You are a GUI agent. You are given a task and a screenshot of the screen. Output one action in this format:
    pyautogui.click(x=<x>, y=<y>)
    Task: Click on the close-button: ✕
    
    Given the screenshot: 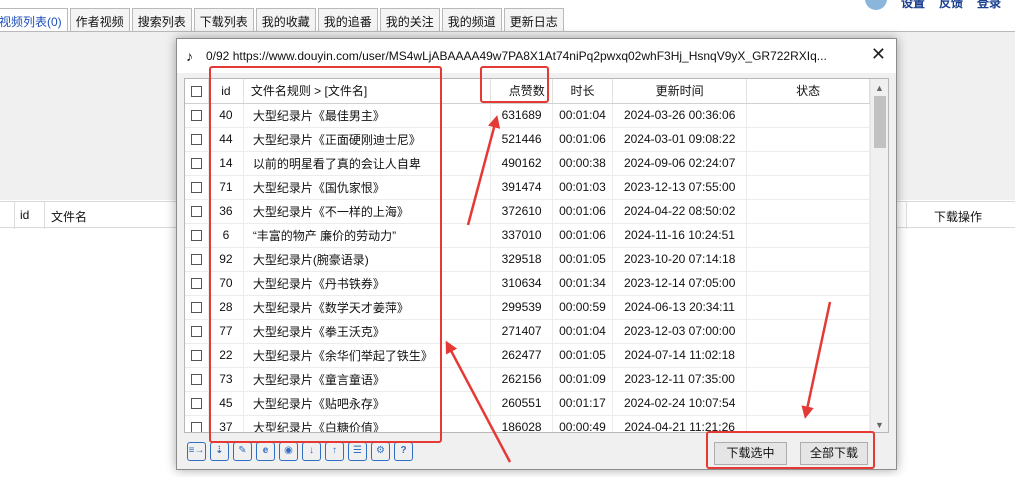 What is the action you would take?
    pyautogui.click(x=878, y=54)
    